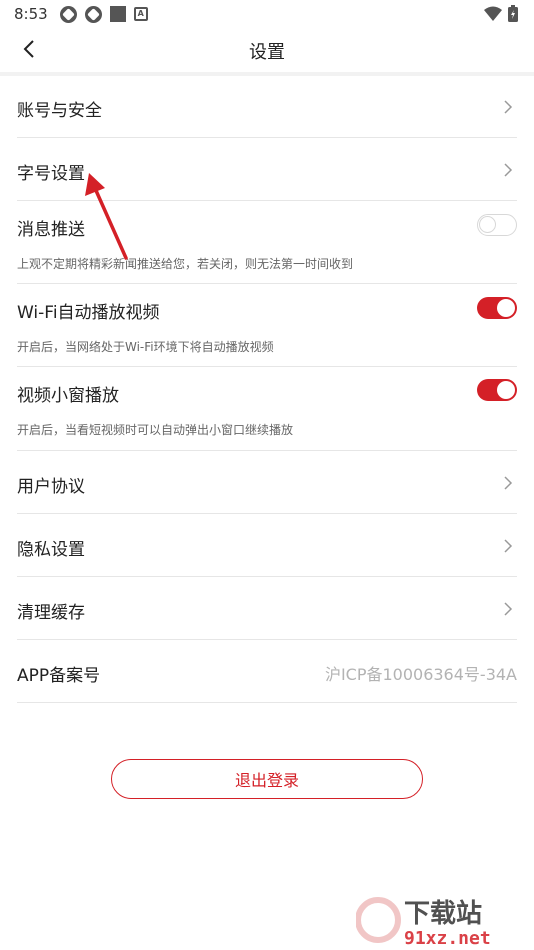 This screenshot has width=534, height=950. Describe the element at coordinates (51, 230) in the screenshot. I see `push-notification-label: 消息推送` at that location.